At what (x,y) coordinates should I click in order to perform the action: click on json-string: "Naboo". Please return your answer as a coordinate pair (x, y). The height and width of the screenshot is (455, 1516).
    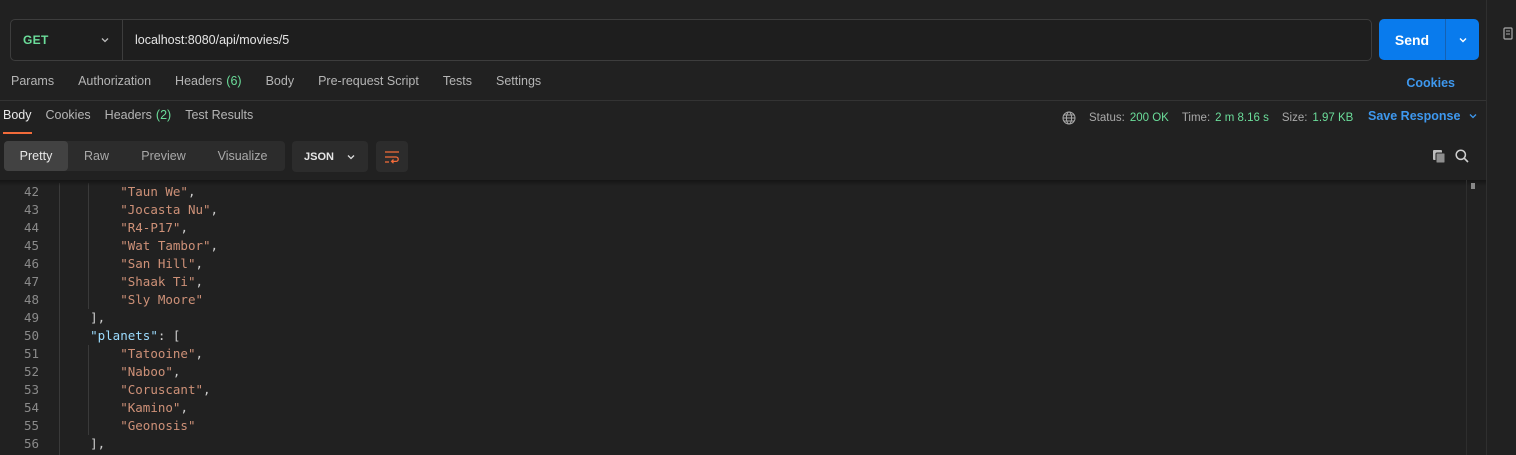
    Looking at the image, I should click on (146, 371).